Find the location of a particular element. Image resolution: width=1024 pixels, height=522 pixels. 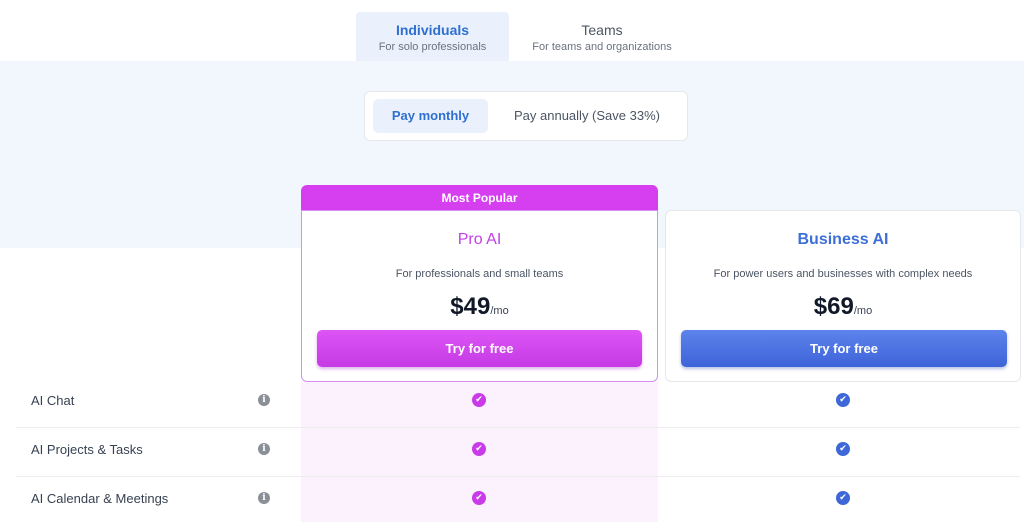

feature-row-ai-calendar-meetings: AI Calendar & Meetings i ✔ ✔ is located at coordinates (518, 499).